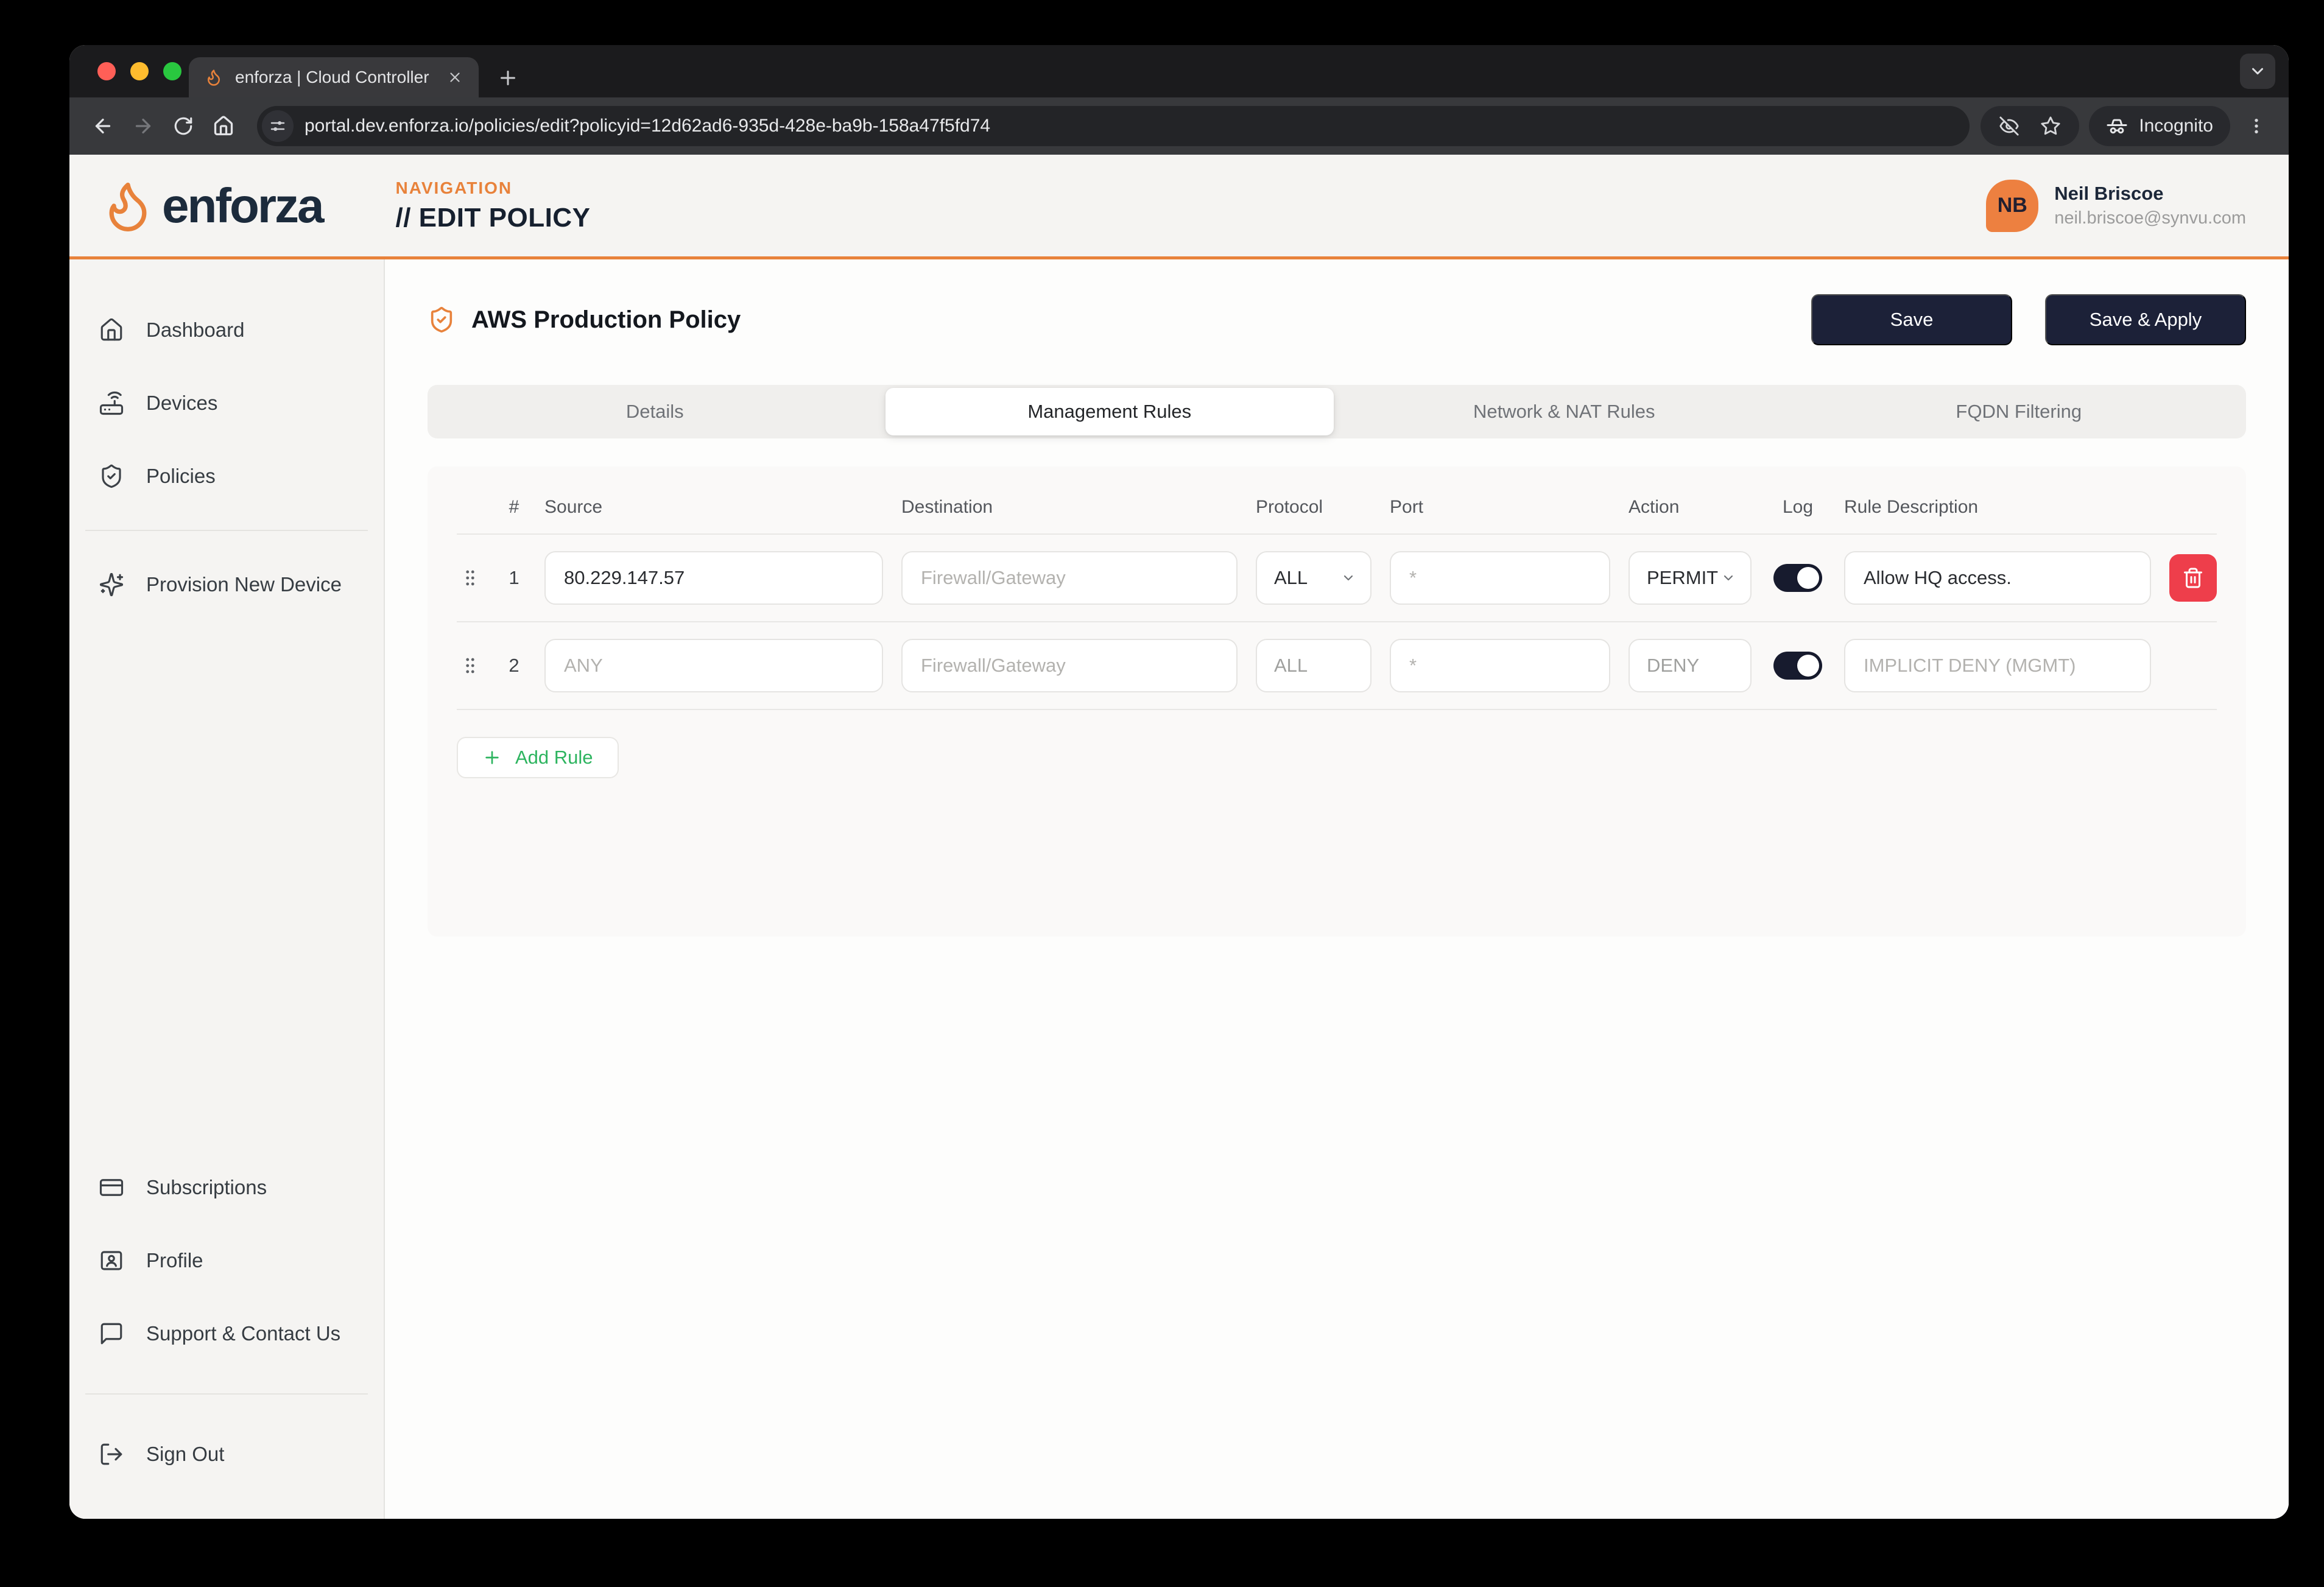 This screenshot has width=2324, height=1587. I want to click on contact-card-icon, so click(111, 1261).